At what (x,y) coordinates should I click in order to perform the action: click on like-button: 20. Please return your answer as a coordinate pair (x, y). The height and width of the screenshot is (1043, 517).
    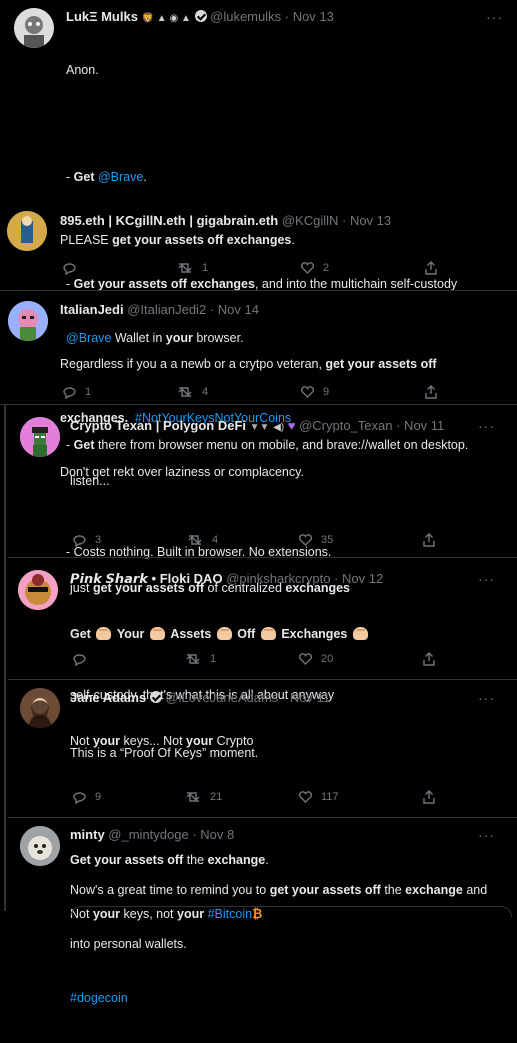
    Looking at the image, I should click on (315, 659).